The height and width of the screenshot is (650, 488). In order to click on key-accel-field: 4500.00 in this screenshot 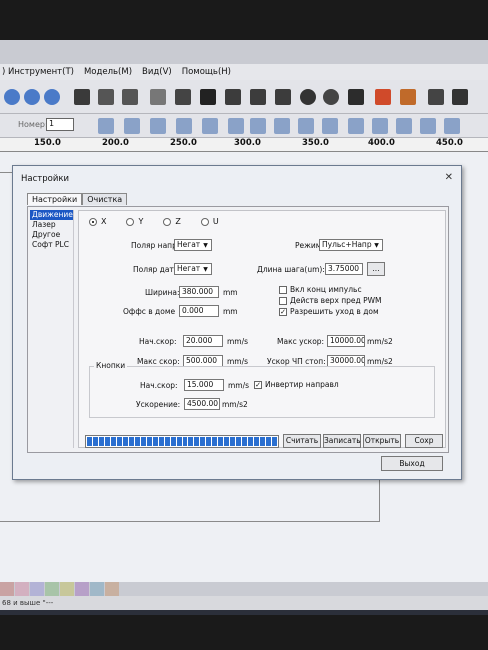, I will do `click(202, 404)`.